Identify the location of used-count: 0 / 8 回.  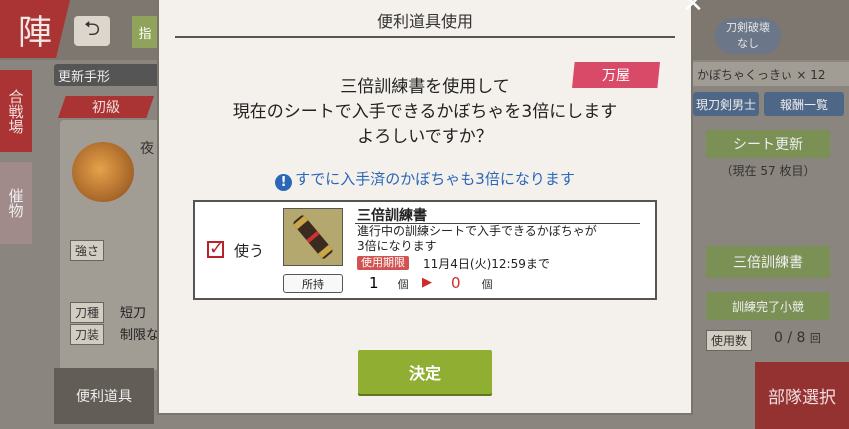
(797, 338).